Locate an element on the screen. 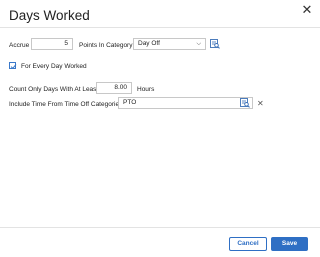  header-divider is located at coordinates (160, 27).